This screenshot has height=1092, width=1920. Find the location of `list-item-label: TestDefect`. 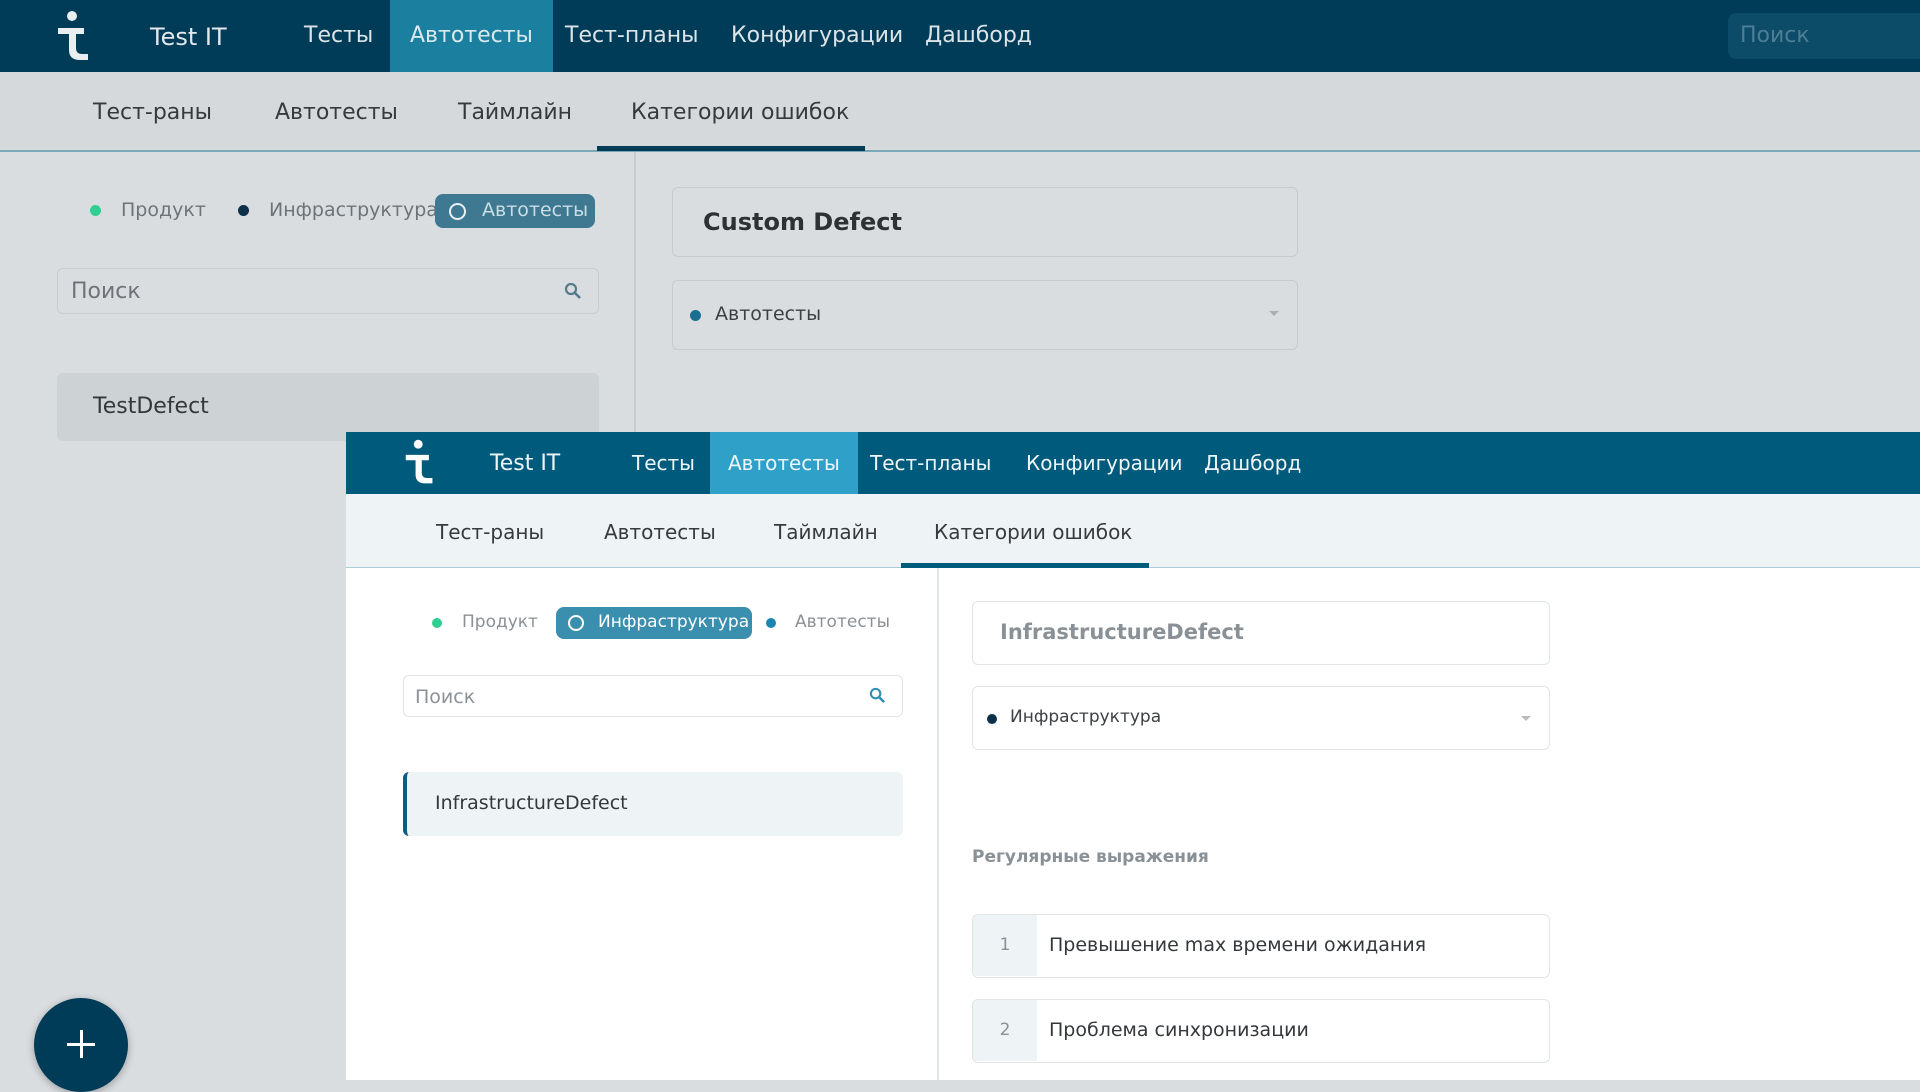

list-item-label: TestDefect is located at coordinates (151, 406).